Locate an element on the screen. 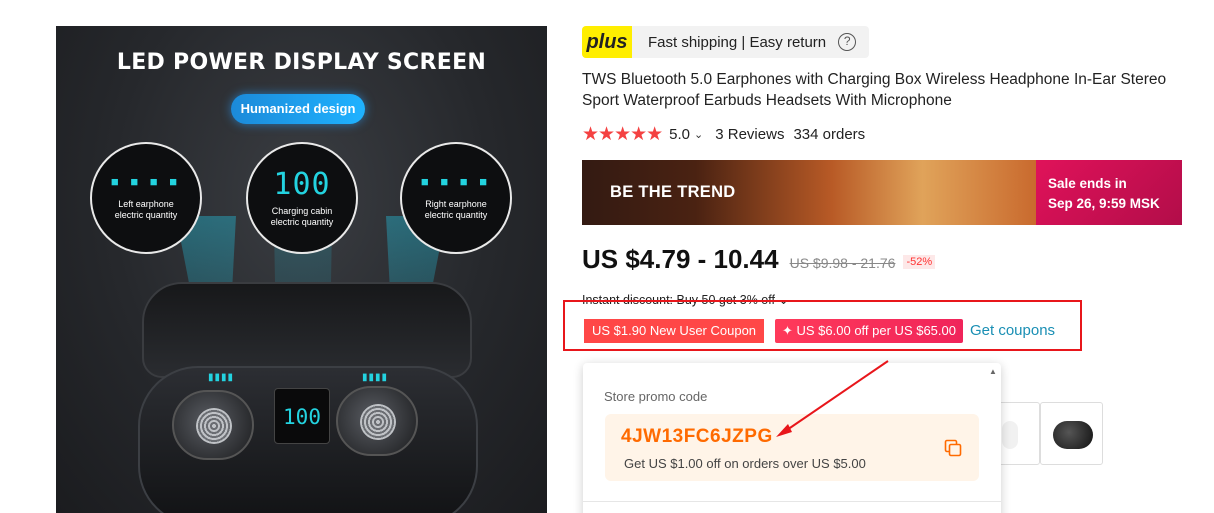  case-dots-left: ▮▮▮▮ is located at coordinates (221, 377).